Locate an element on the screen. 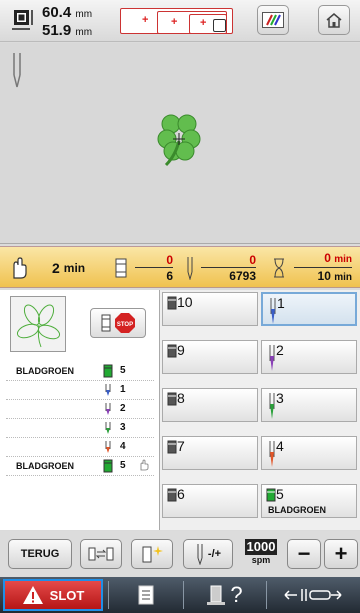 The height and width of the screenshot is (613, 360). color-change-button is located at coordinates (273, 20).